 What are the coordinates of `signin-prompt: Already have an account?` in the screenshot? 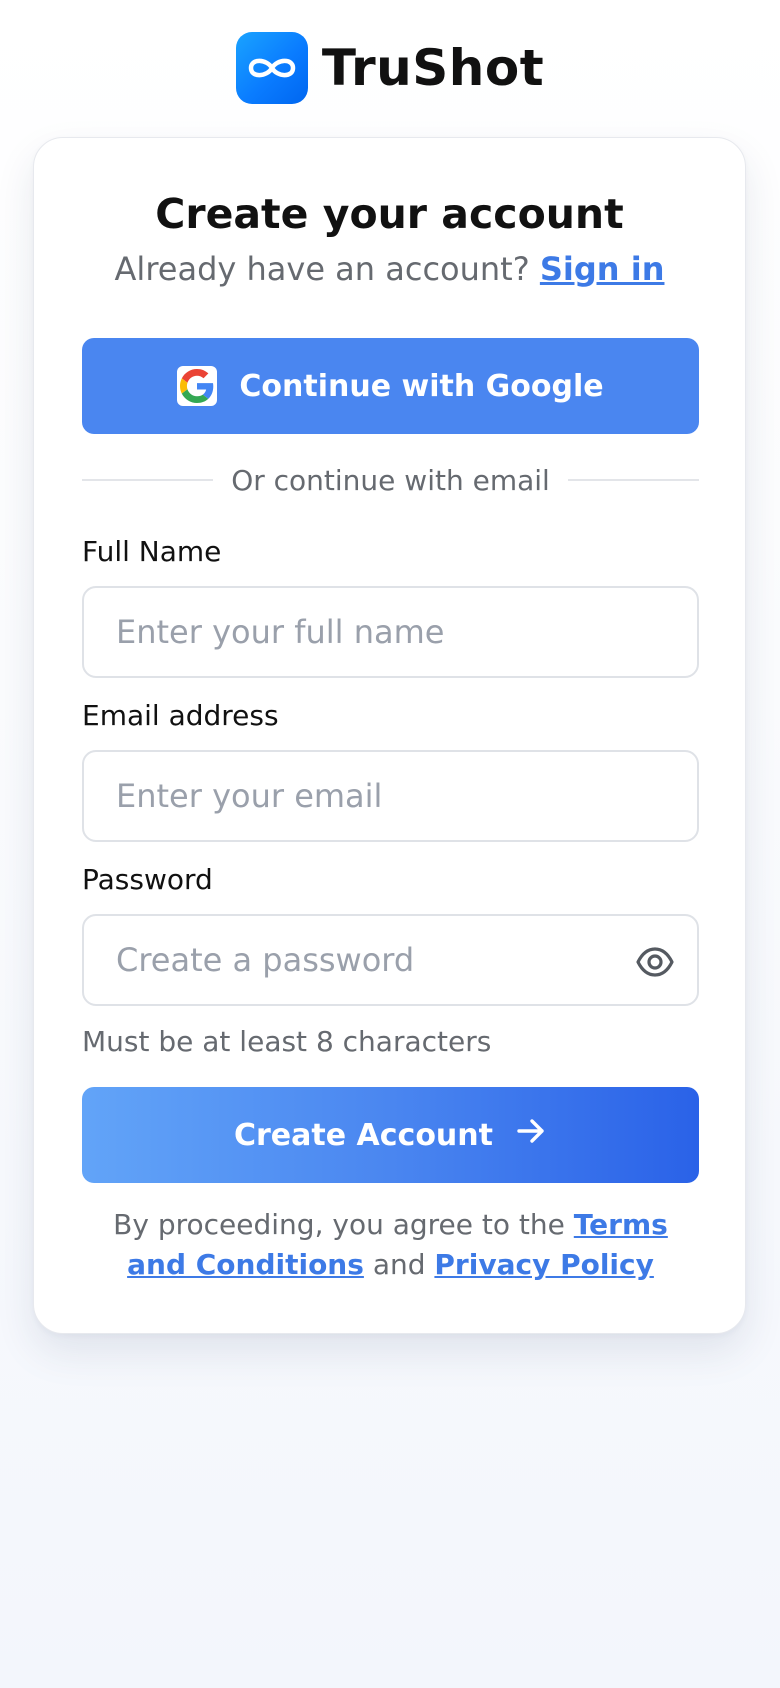 It's located at (322, 269).